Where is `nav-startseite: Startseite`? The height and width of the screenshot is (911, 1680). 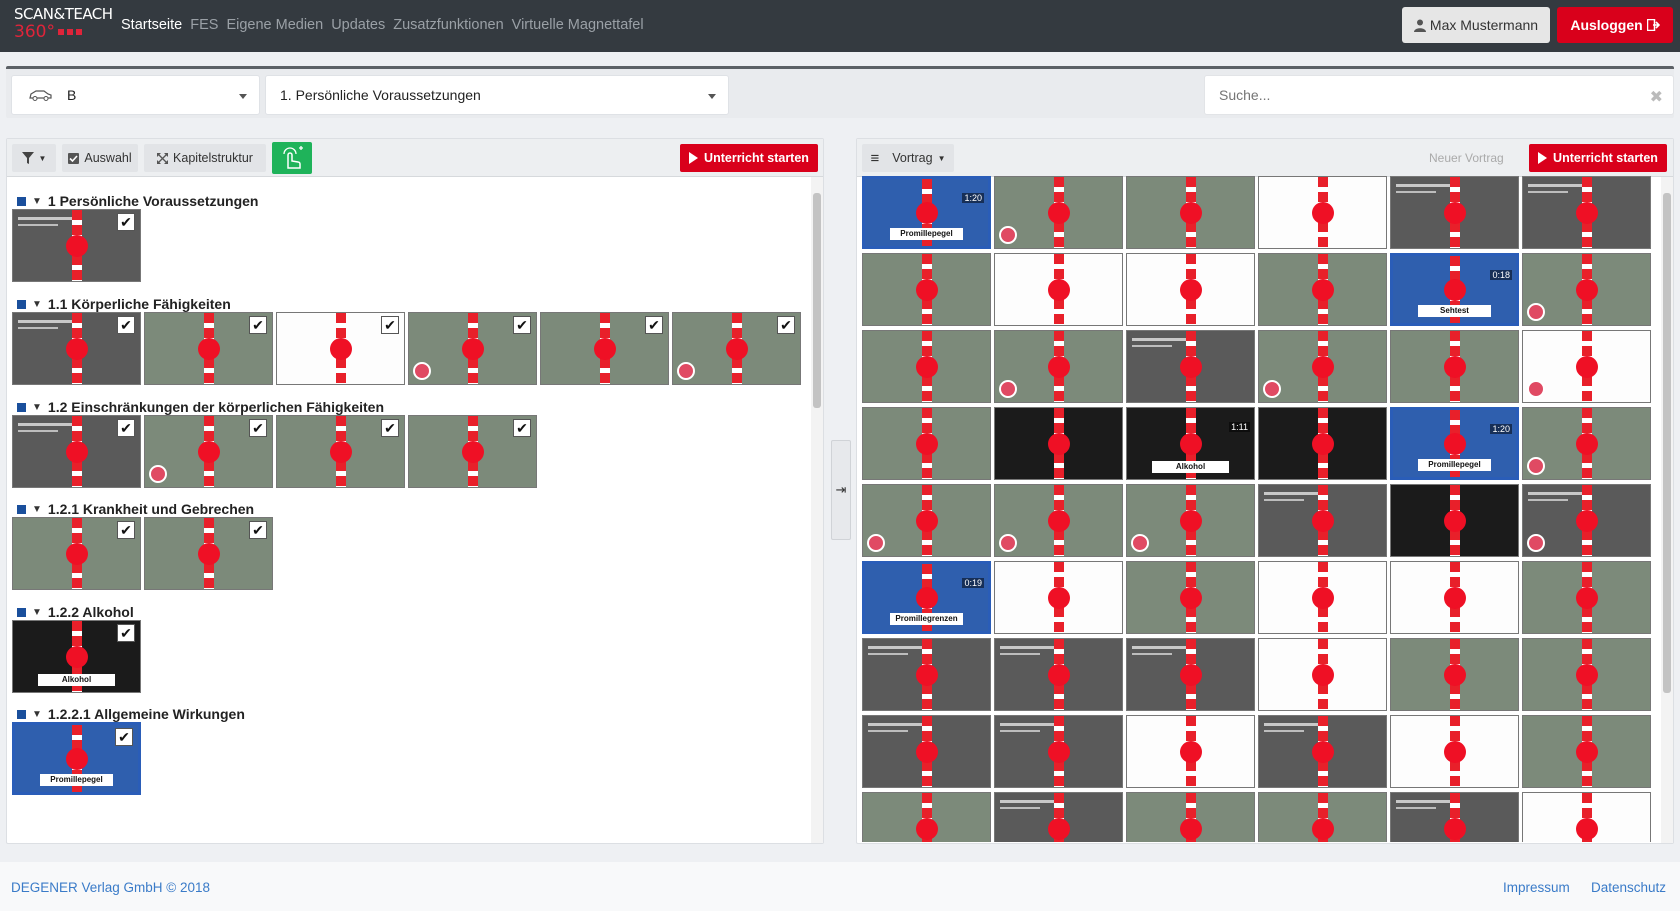 nav-startseite: Startseite is located at coordinates (151, 25).